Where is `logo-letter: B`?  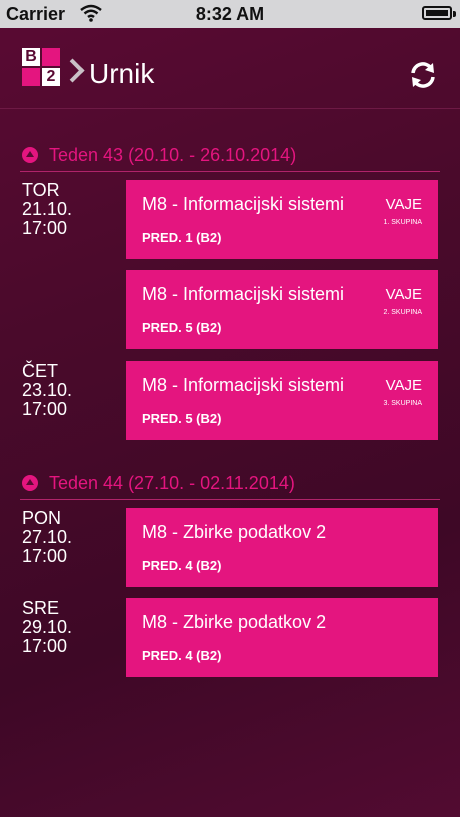 logo-letter: B is located at coordinates (31, 57).